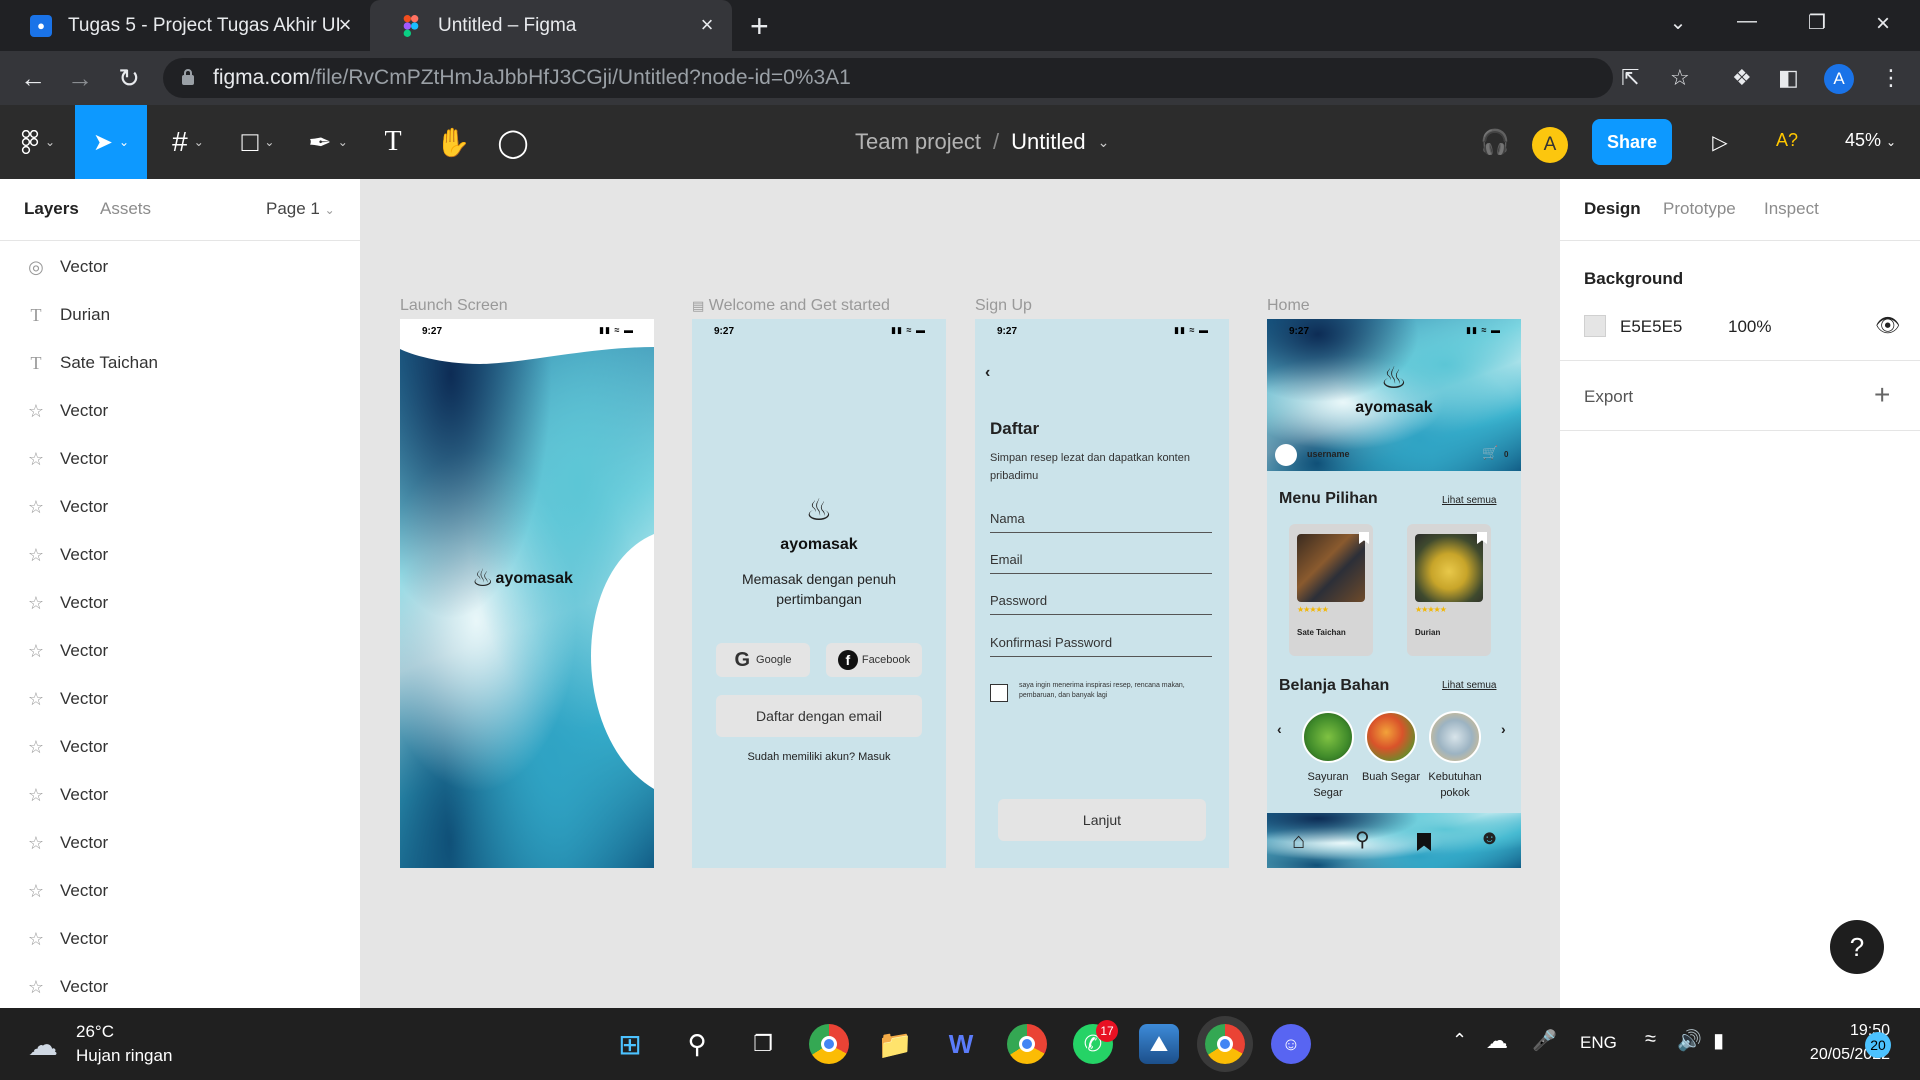 This screenshot has width=1920, height=1080. What do you see at coordinates (1817, 22) in the screenshot?
I see `restore-icon: ❐` at bounding box center [1817, 22].